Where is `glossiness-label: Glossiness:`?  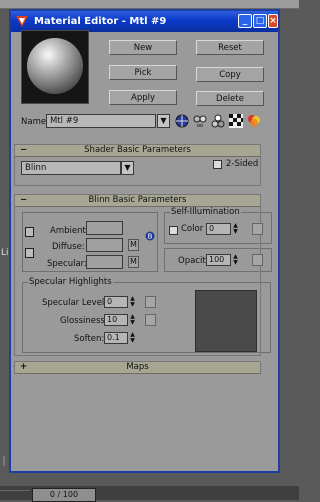 glossiness-label: Glossiness: is located at coordinates (84, 321).